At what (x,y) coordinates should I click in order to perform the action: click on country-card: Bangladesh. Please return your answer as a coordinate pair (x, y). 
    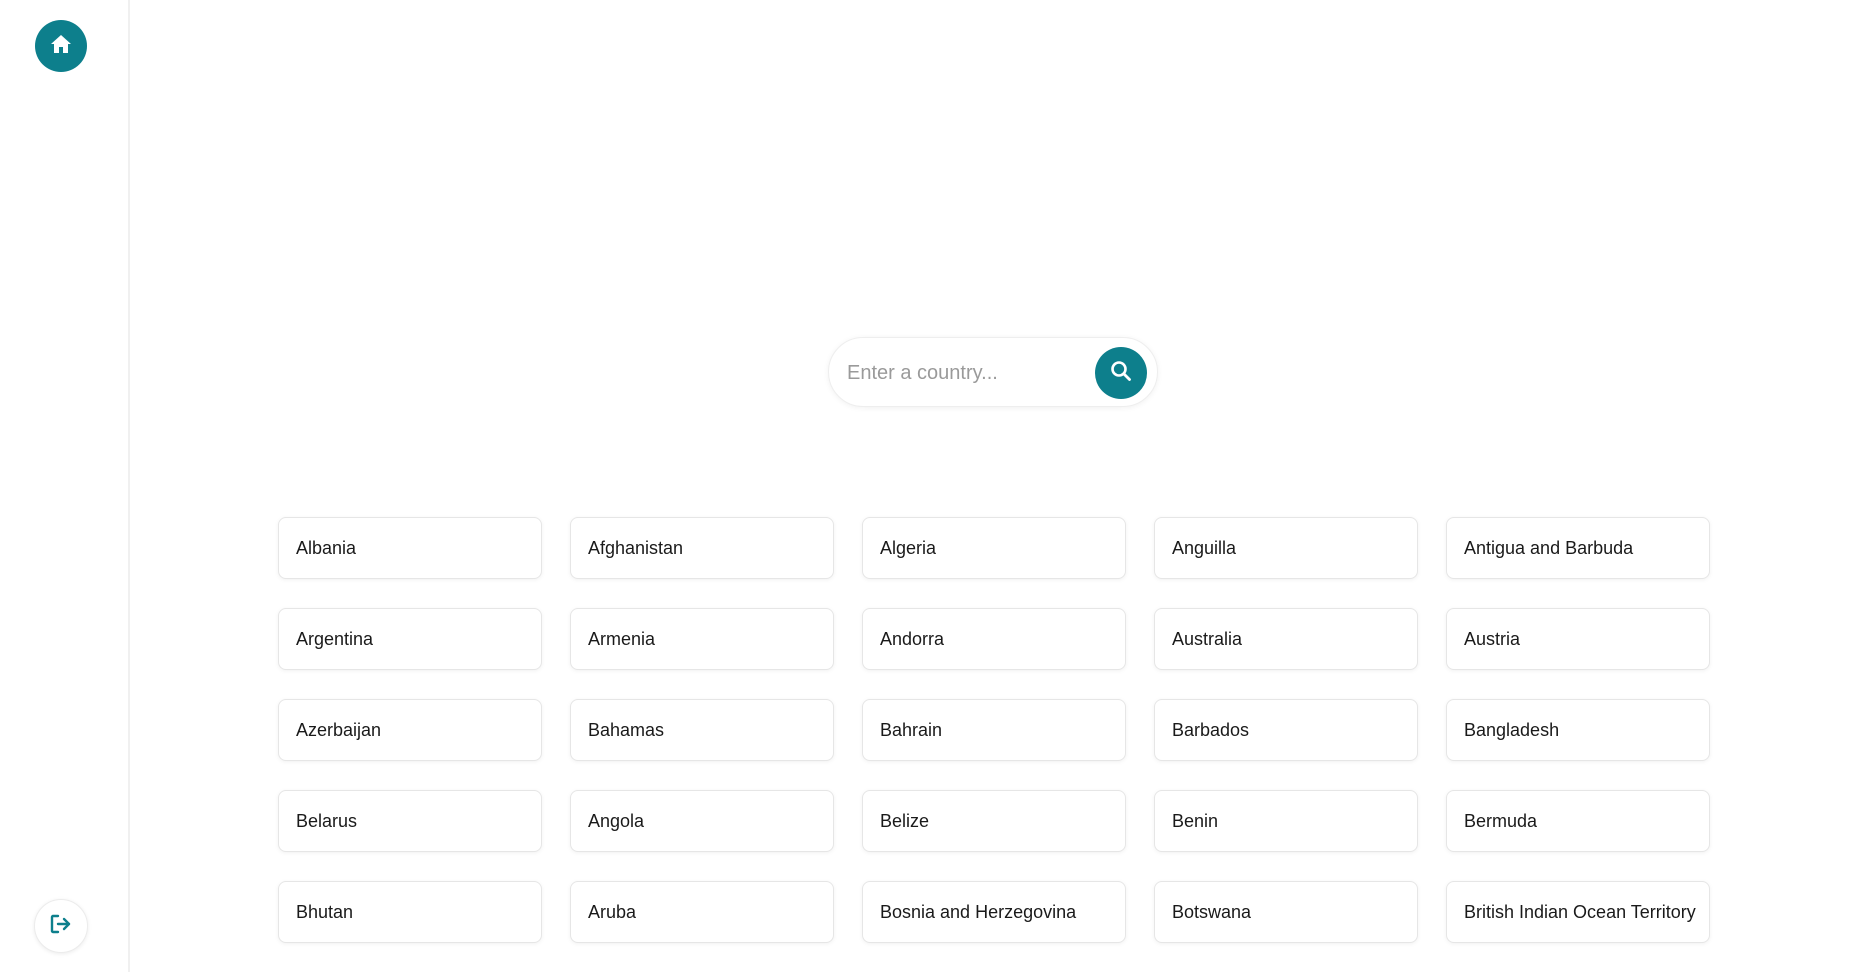
    Looking at the image, I should click on (1578, 730).